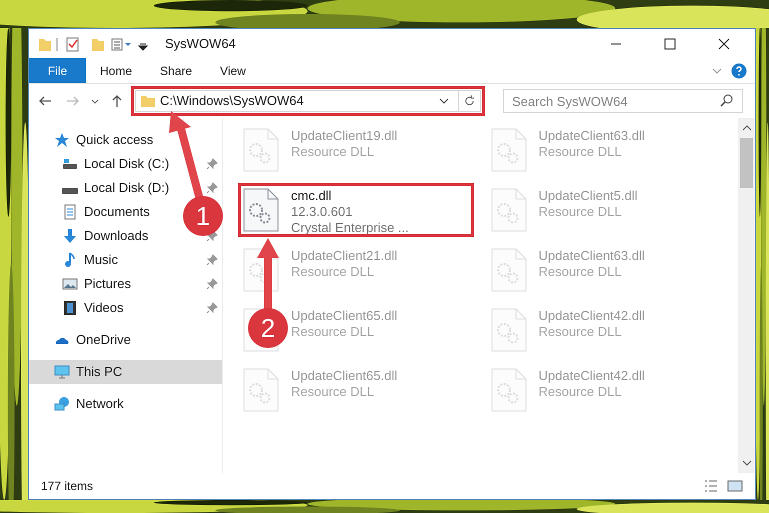 This screenshot has width=769, height=513. I want to click on nav-item: Downloads, so click(105, 236).